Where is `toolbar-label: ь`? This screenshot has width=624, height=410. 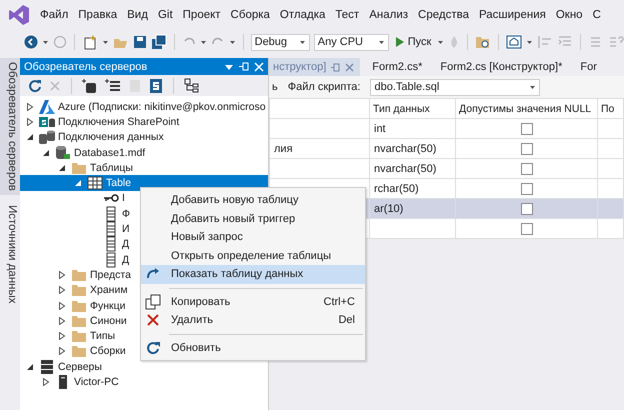 toolbar-label: ь is located at coordinates (275, 87).